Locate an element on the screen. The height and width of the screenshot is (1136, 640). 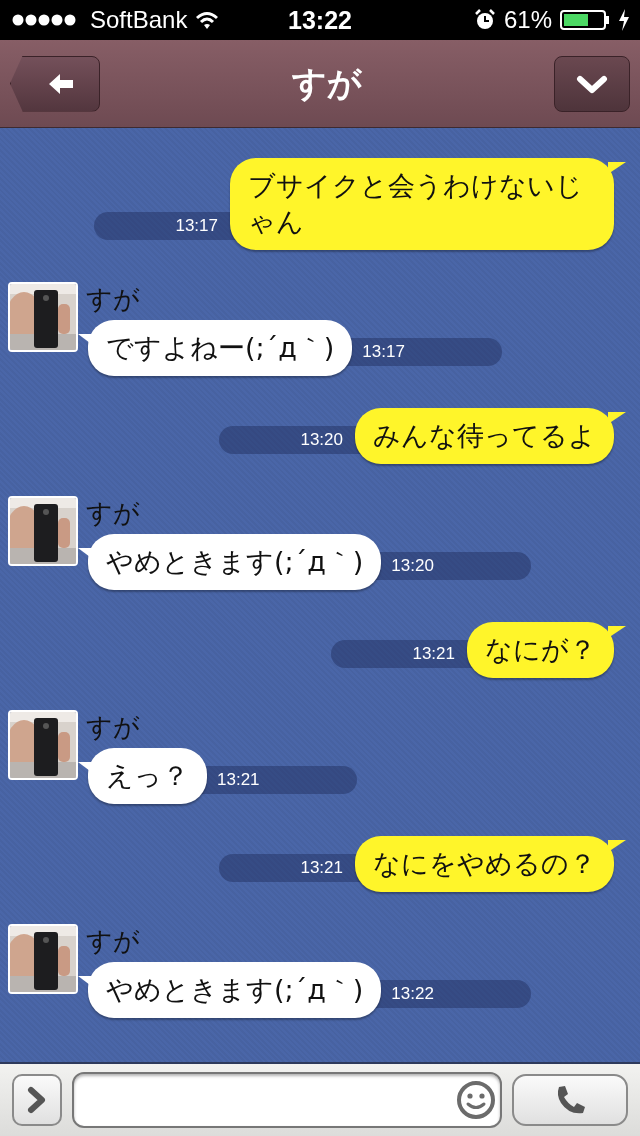
battery-percent: 61% is located at coordinates (527, 20).